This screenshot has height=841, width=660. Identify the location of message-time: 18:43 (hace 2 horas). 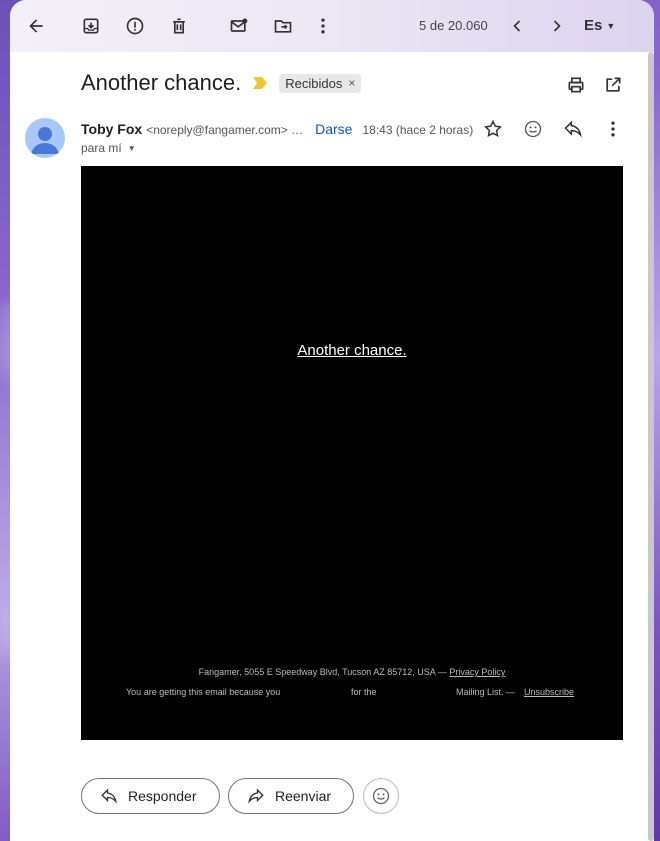
(418, 130).